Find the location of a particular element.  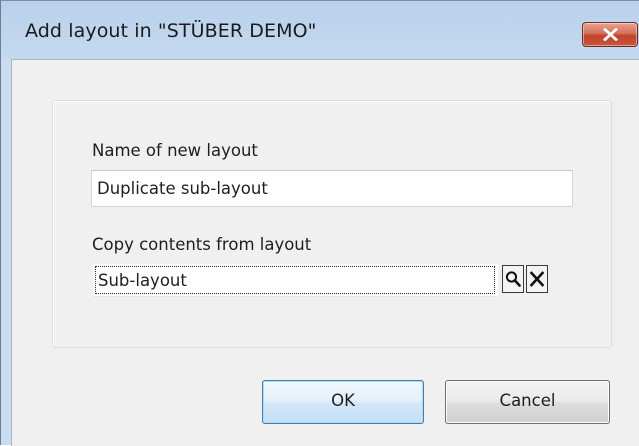

close-icon is located at coordinates (610, 34).